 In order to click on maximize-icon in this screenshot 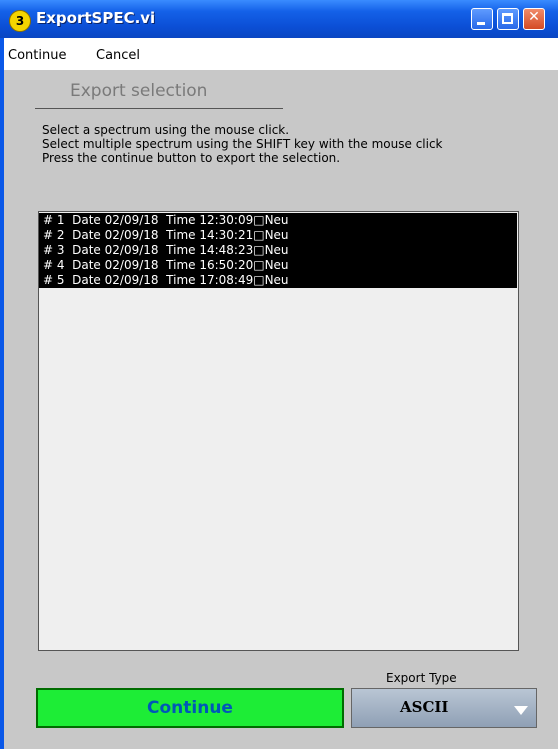, I will do `click(508, 19)`.